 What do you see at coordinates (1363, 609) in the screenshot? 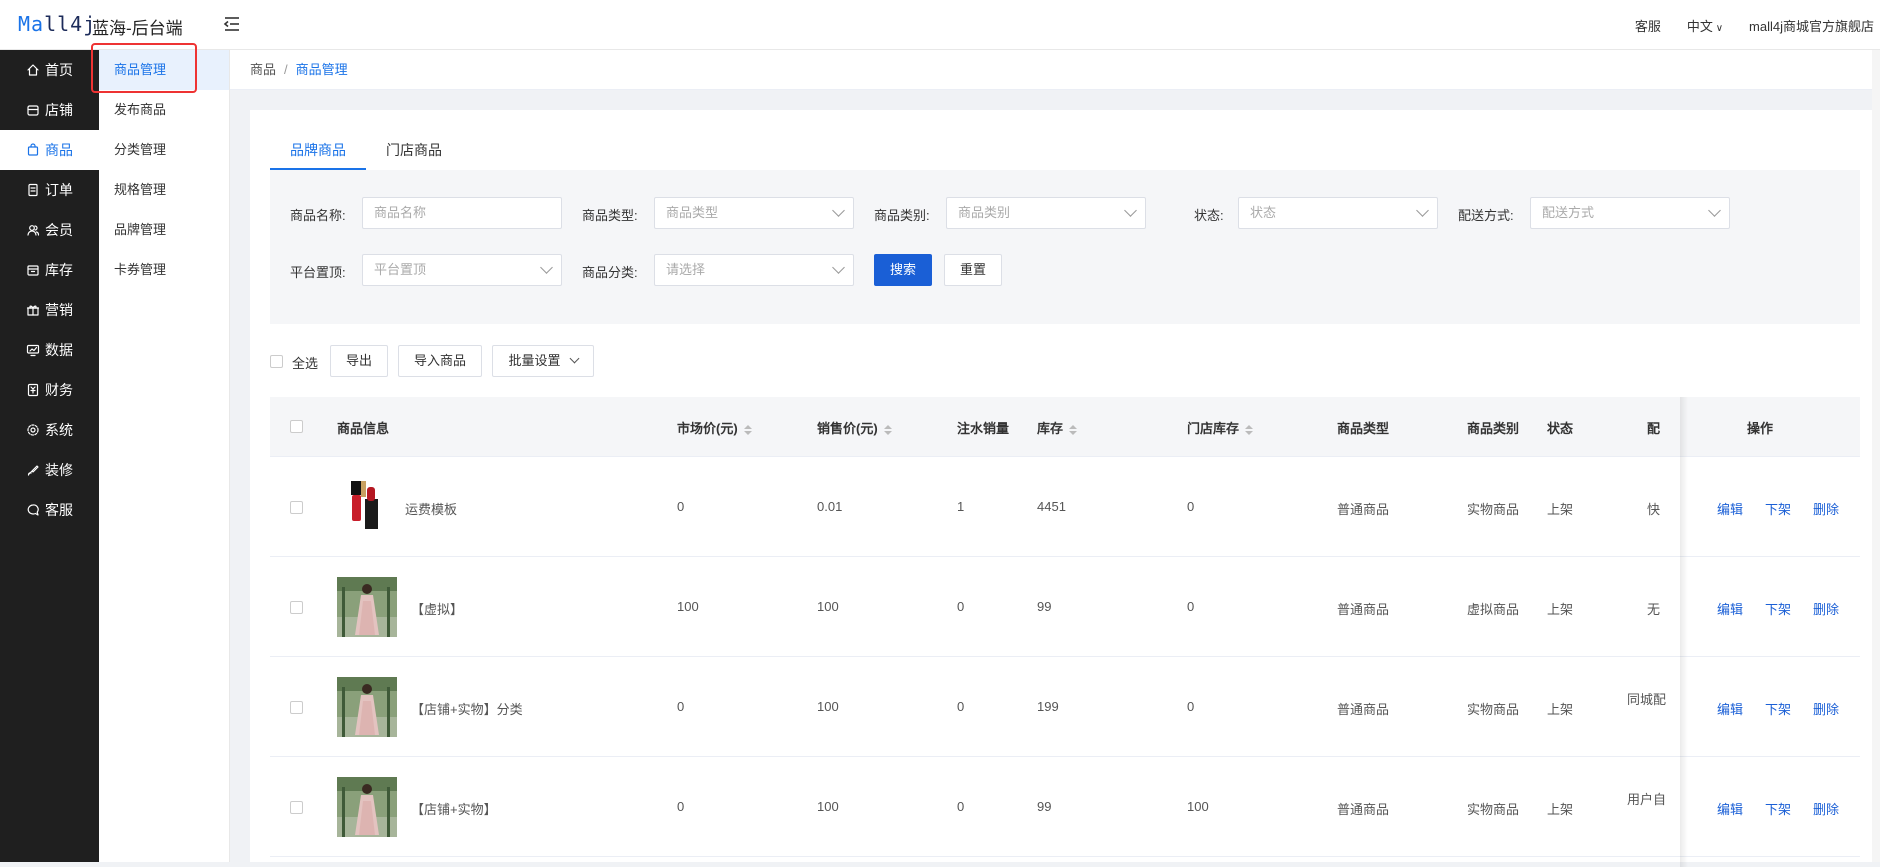
I see `product-type: 普通商品` at bounding box center [1363, 609].